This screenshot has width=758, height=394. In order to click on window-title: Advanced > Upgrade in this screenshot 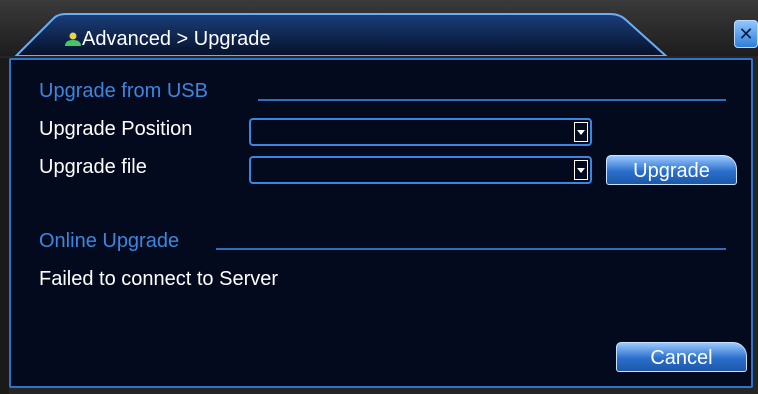, I will do `click(176, 39)`.